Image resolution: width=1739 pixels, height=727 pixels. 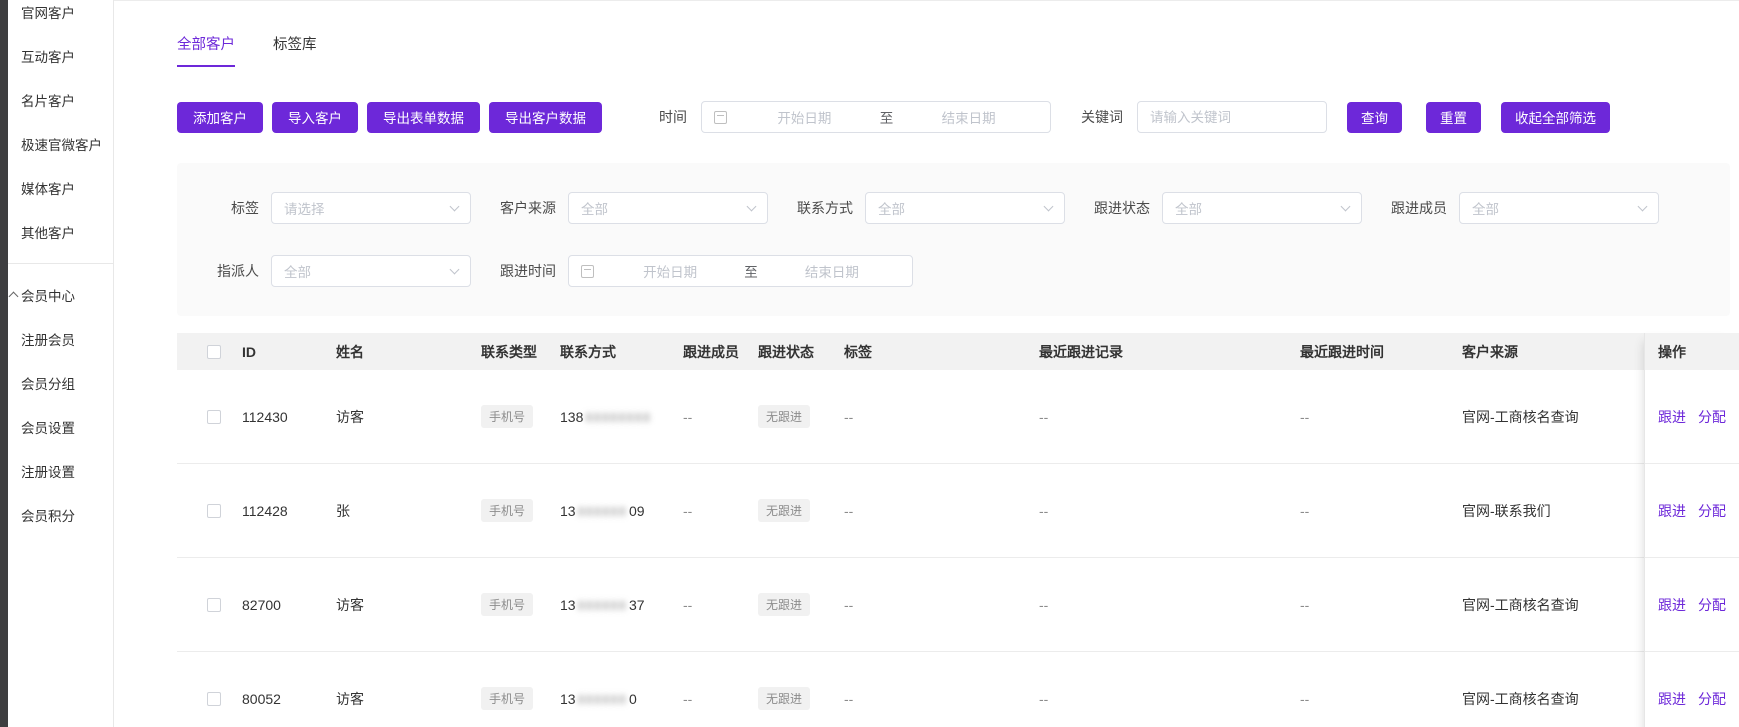 I want to click on follow-time-range-picker: 开始日期 至 结束日期, so click(x=740, y=271).